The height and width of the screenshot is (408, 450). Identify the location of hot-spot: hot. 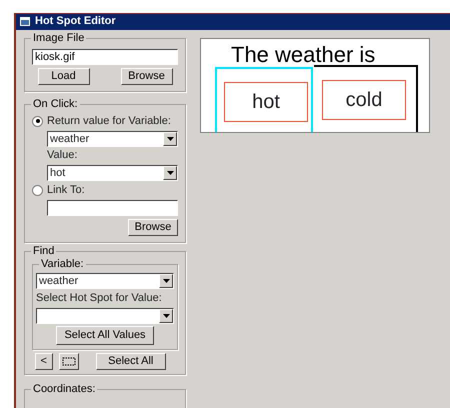
(264, 99).